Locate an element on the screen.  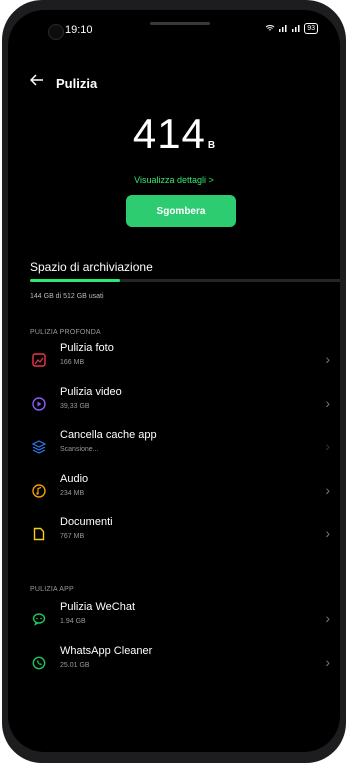
back-arrow-icon is located at coordinates (36, 82).